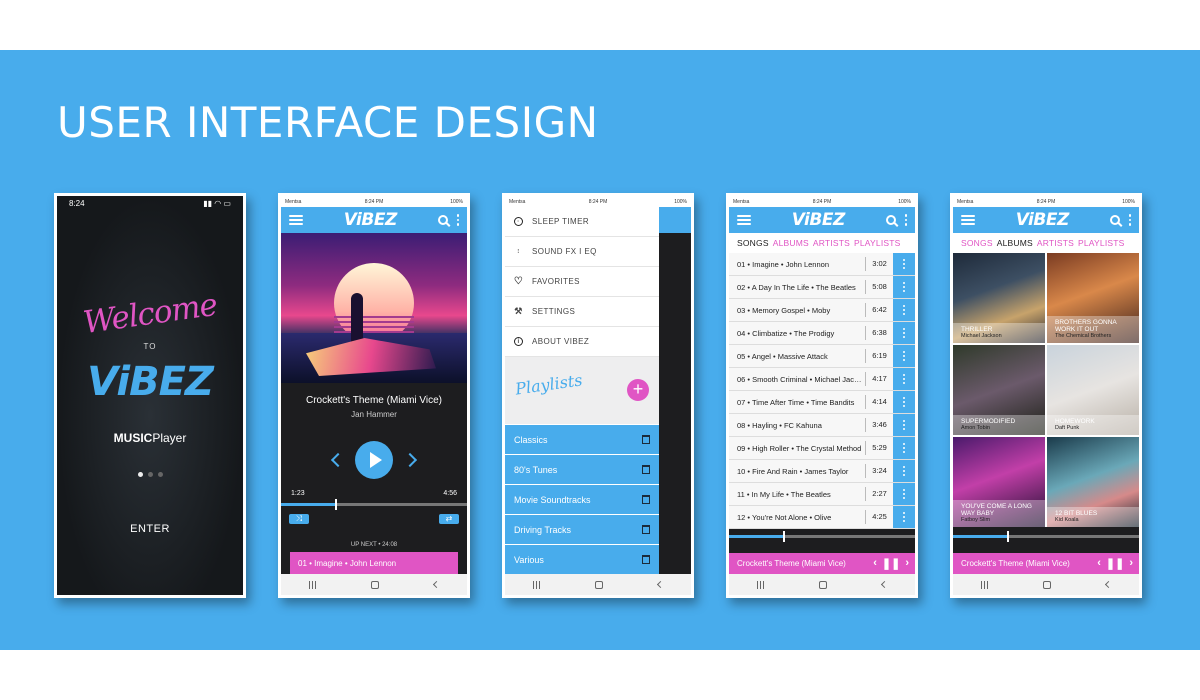 This screenshot has width=1200, height=700. I want to click on enter-button: ENTER, so click(150, 529).